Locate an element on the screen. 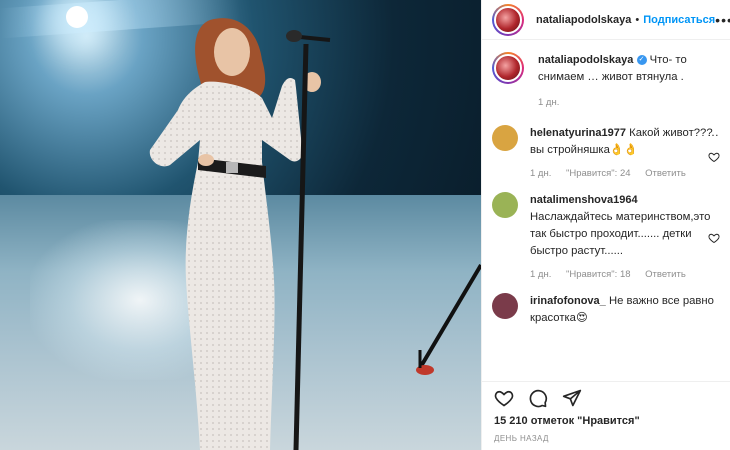 The height and width of the screenshot is (450, 730). author-username: nataliapodolskaya is located at coordinates (583, 20).